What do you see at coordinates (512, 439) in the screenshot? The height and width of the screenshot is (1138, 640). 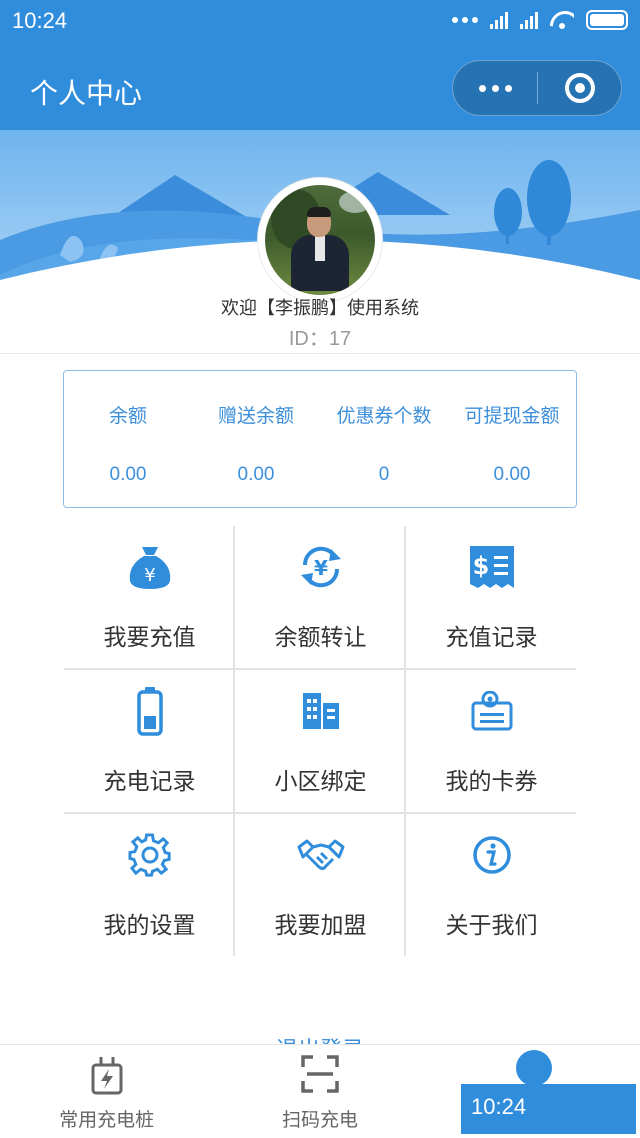 I see `stat-withdrawable: 可提现金额 0.00` at bounding box center [512, 439].